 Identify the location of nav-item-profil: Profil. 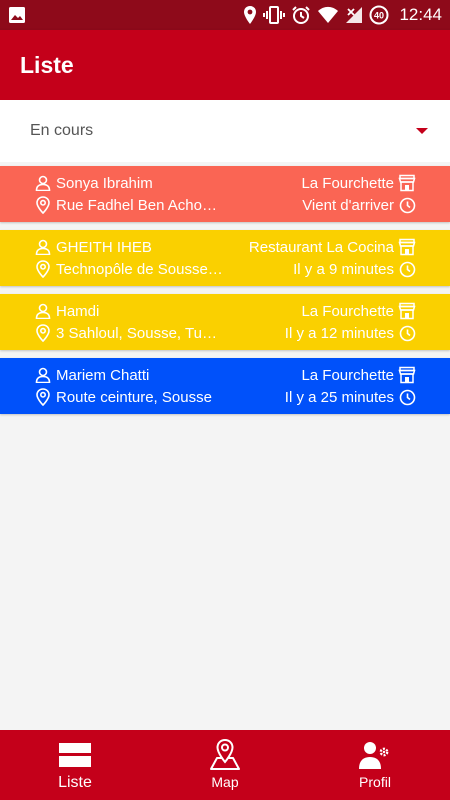
(375, 765).